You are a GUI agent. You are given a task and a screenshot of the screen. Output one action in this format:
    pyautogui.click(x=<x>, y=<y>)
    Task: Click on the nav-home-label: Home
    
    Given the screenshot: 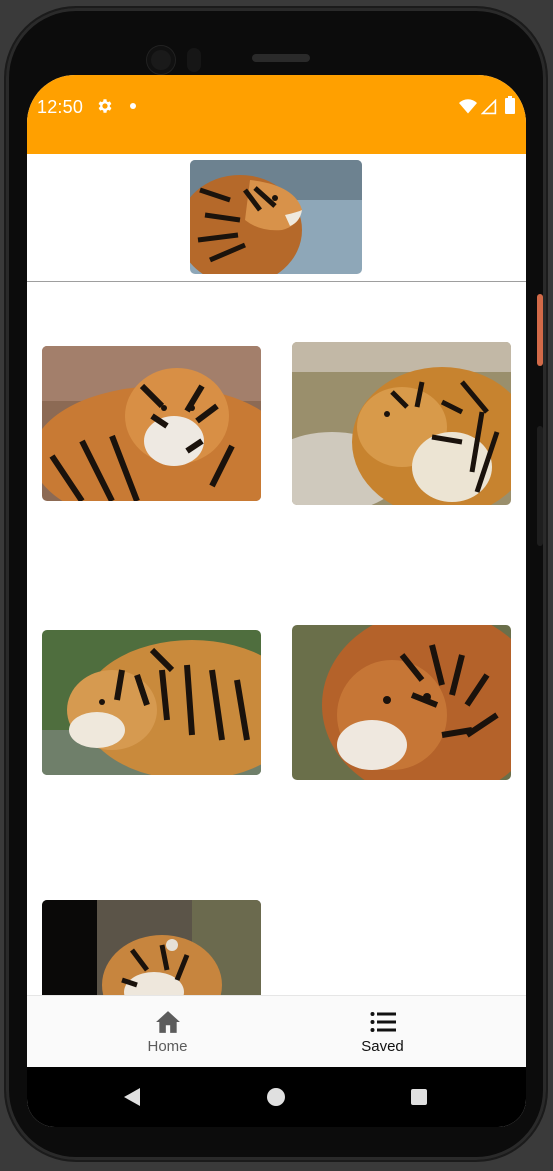 What is the action you would take?
    pyautogui.click(x=167, y=1046)
    